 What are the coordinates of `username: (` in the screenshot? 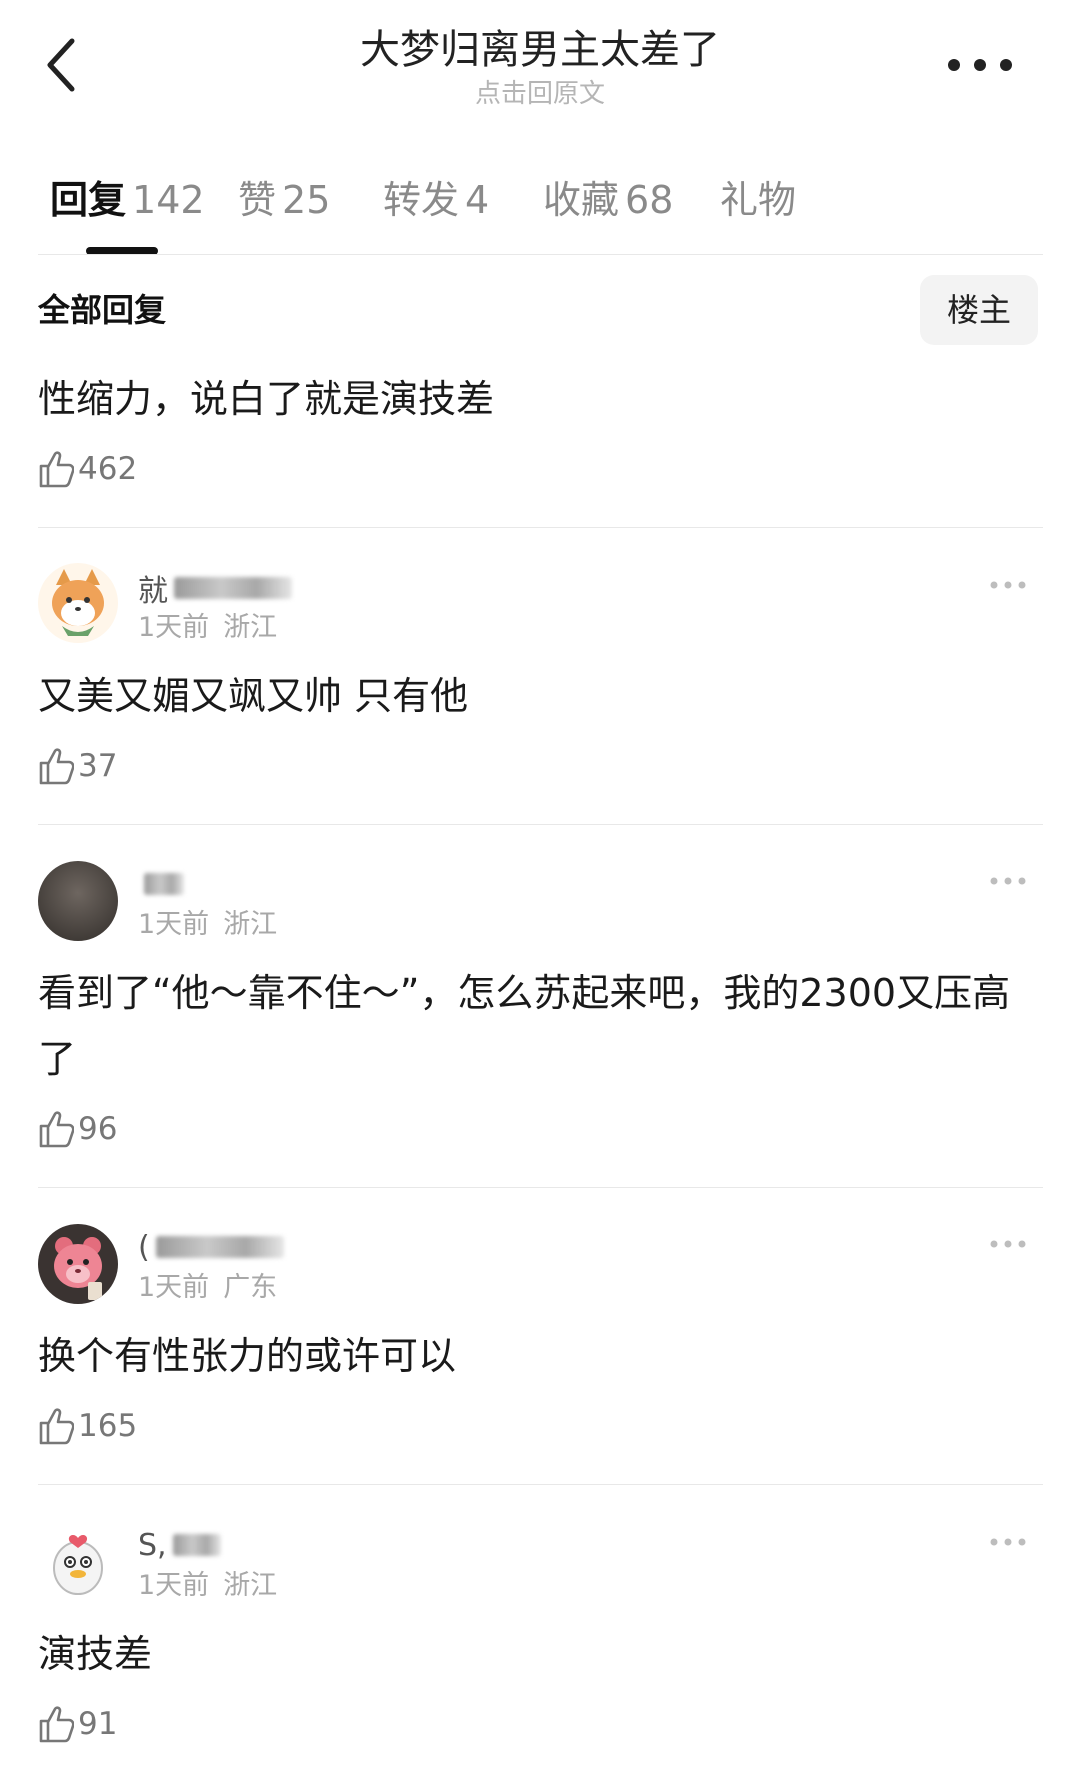 It's located at (211, 1247).